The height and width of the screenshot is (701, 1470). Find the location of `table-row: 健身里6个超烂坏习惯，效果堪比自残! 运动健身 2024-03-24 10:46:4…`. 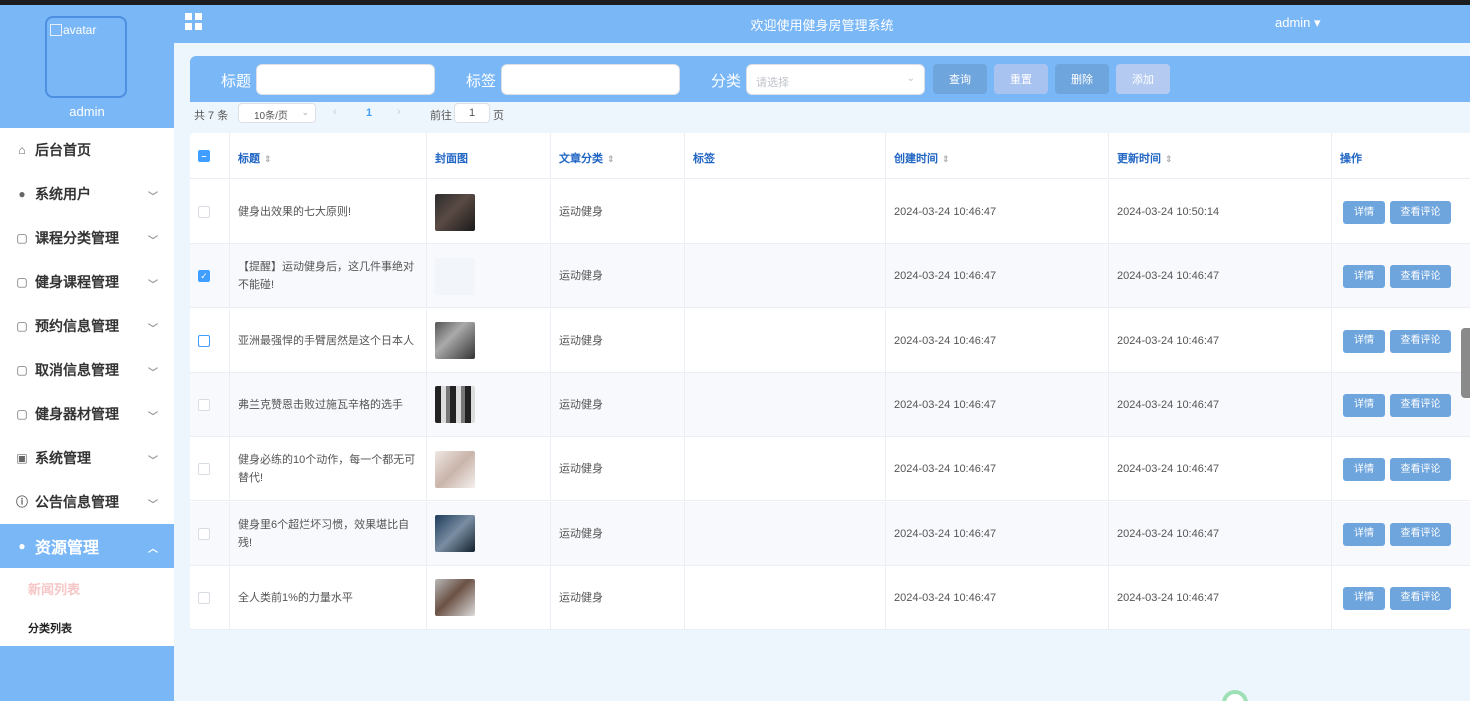

table-row: 健身里6个超烂坏习惯，效果堪比自残! 运动健身 2024-03-24 10:46:4… is located at coordinates (830, 533).